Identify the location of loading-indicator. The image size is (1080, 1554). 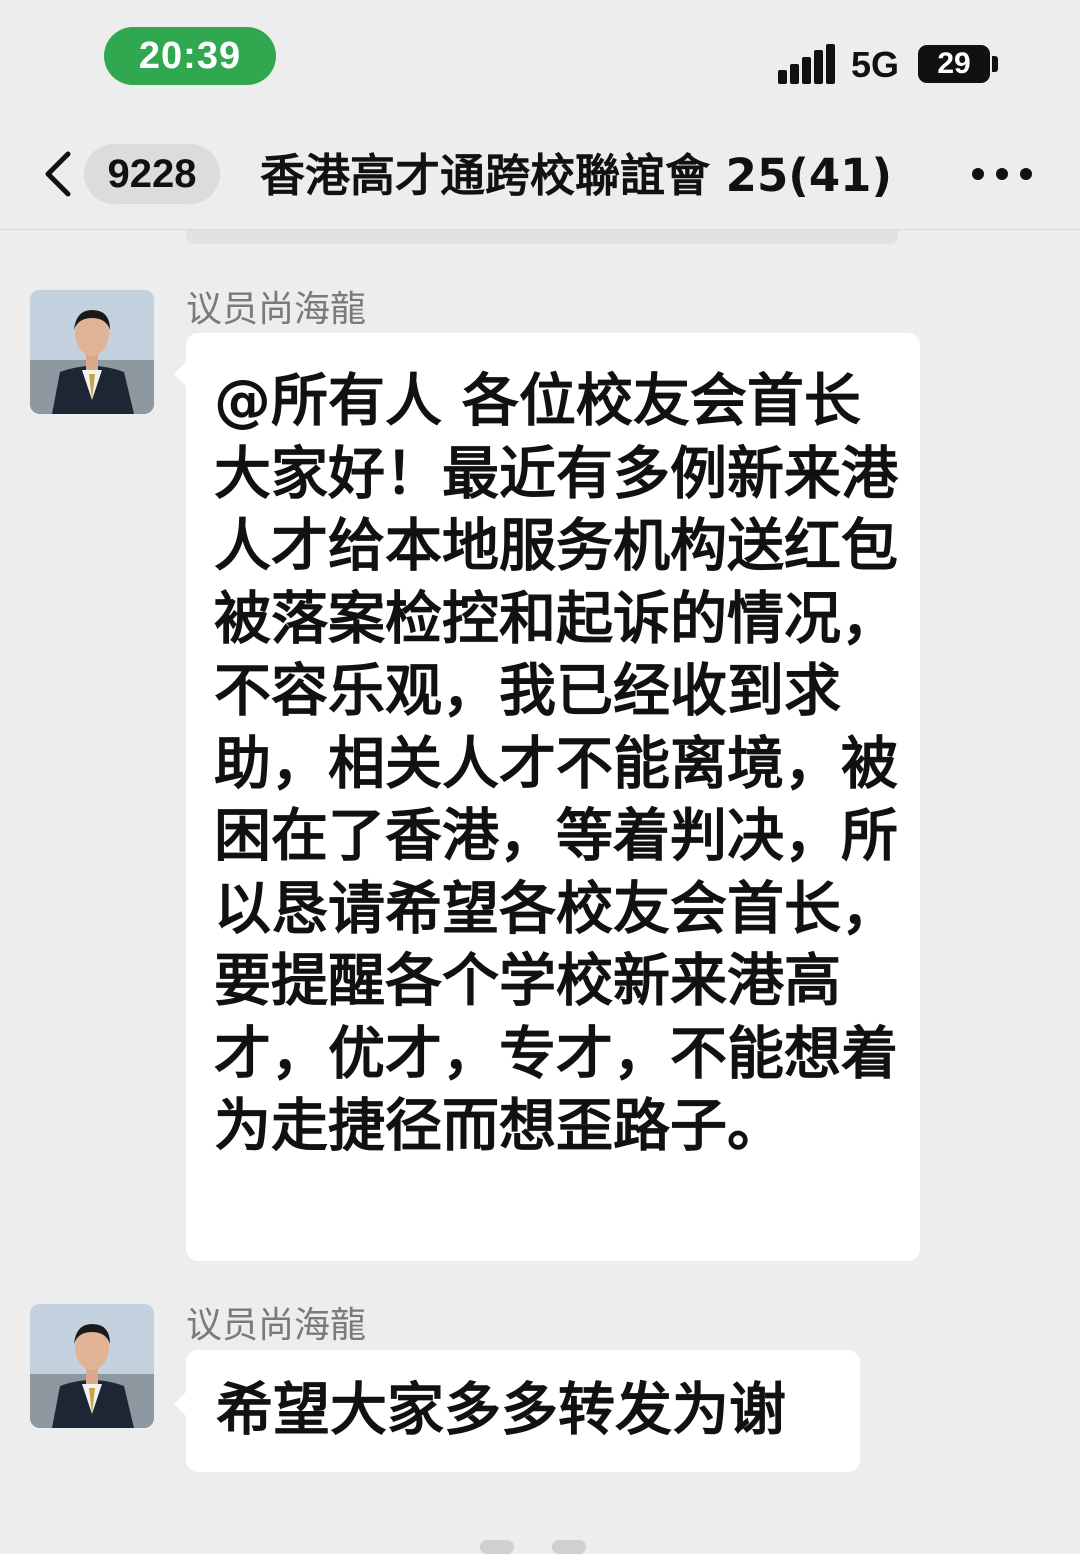
(540, 1547).